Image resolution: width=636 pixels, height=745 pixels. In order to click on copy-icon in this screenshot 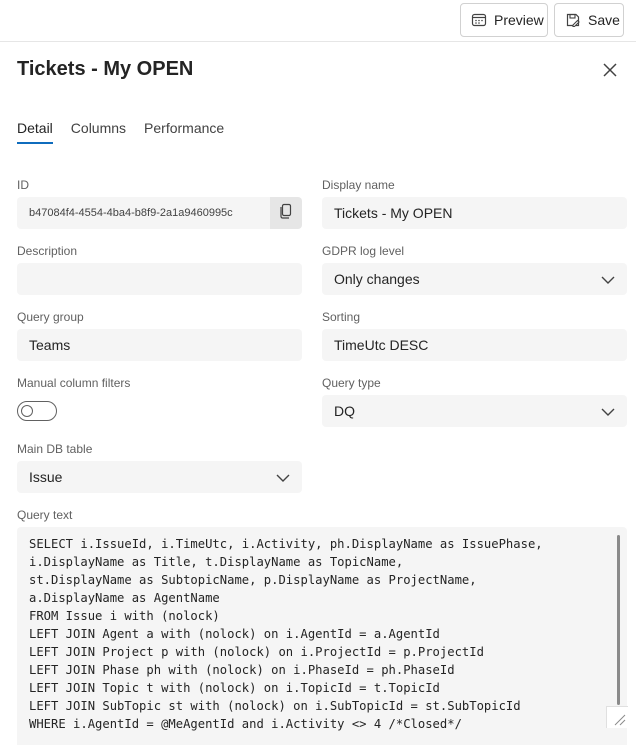, I will do `click(286, 213)`.